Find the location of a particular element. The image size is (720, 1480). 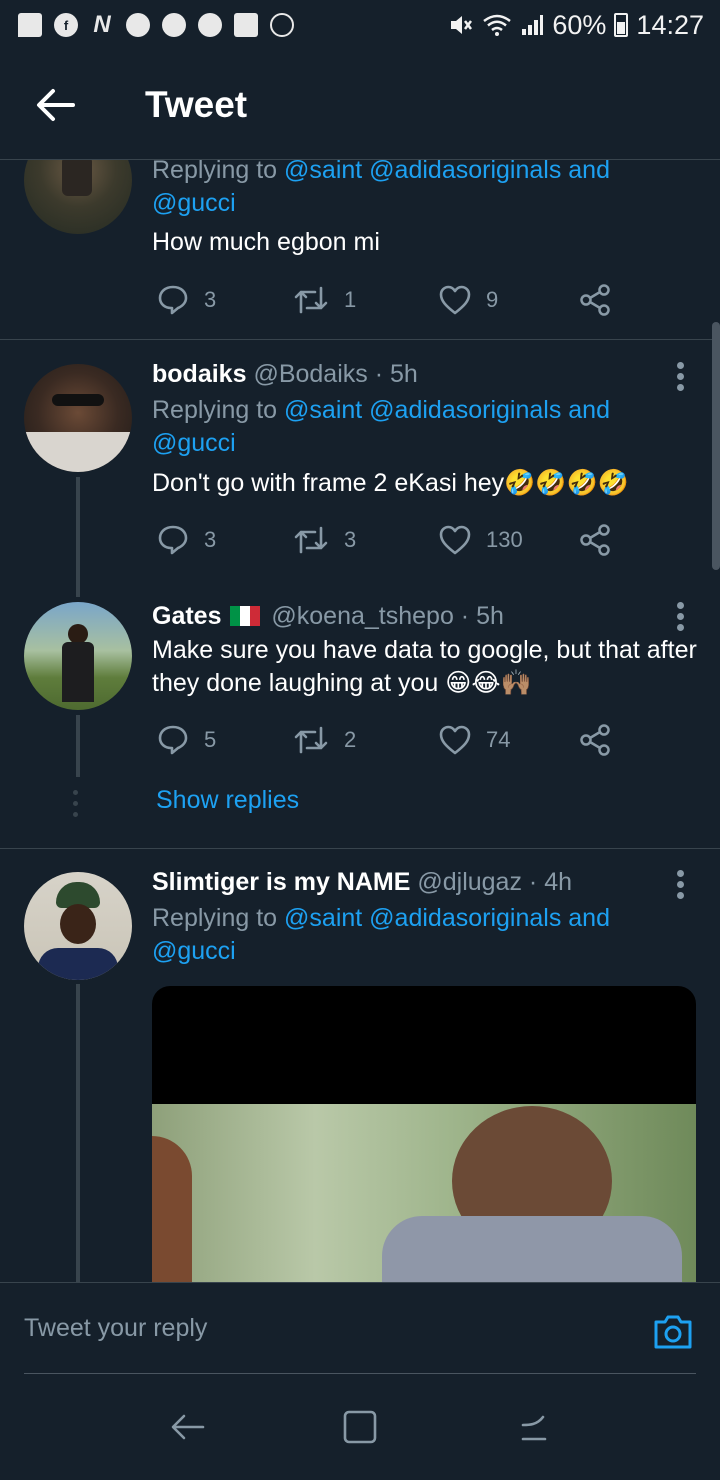

recents-icon is located at coordinates (360, 1427).